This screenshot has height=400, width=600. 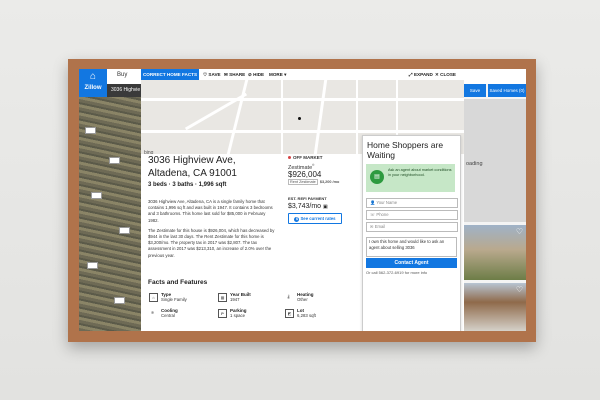 I want to click on snowflake-icon: ❄, so click(x=152, y=312).